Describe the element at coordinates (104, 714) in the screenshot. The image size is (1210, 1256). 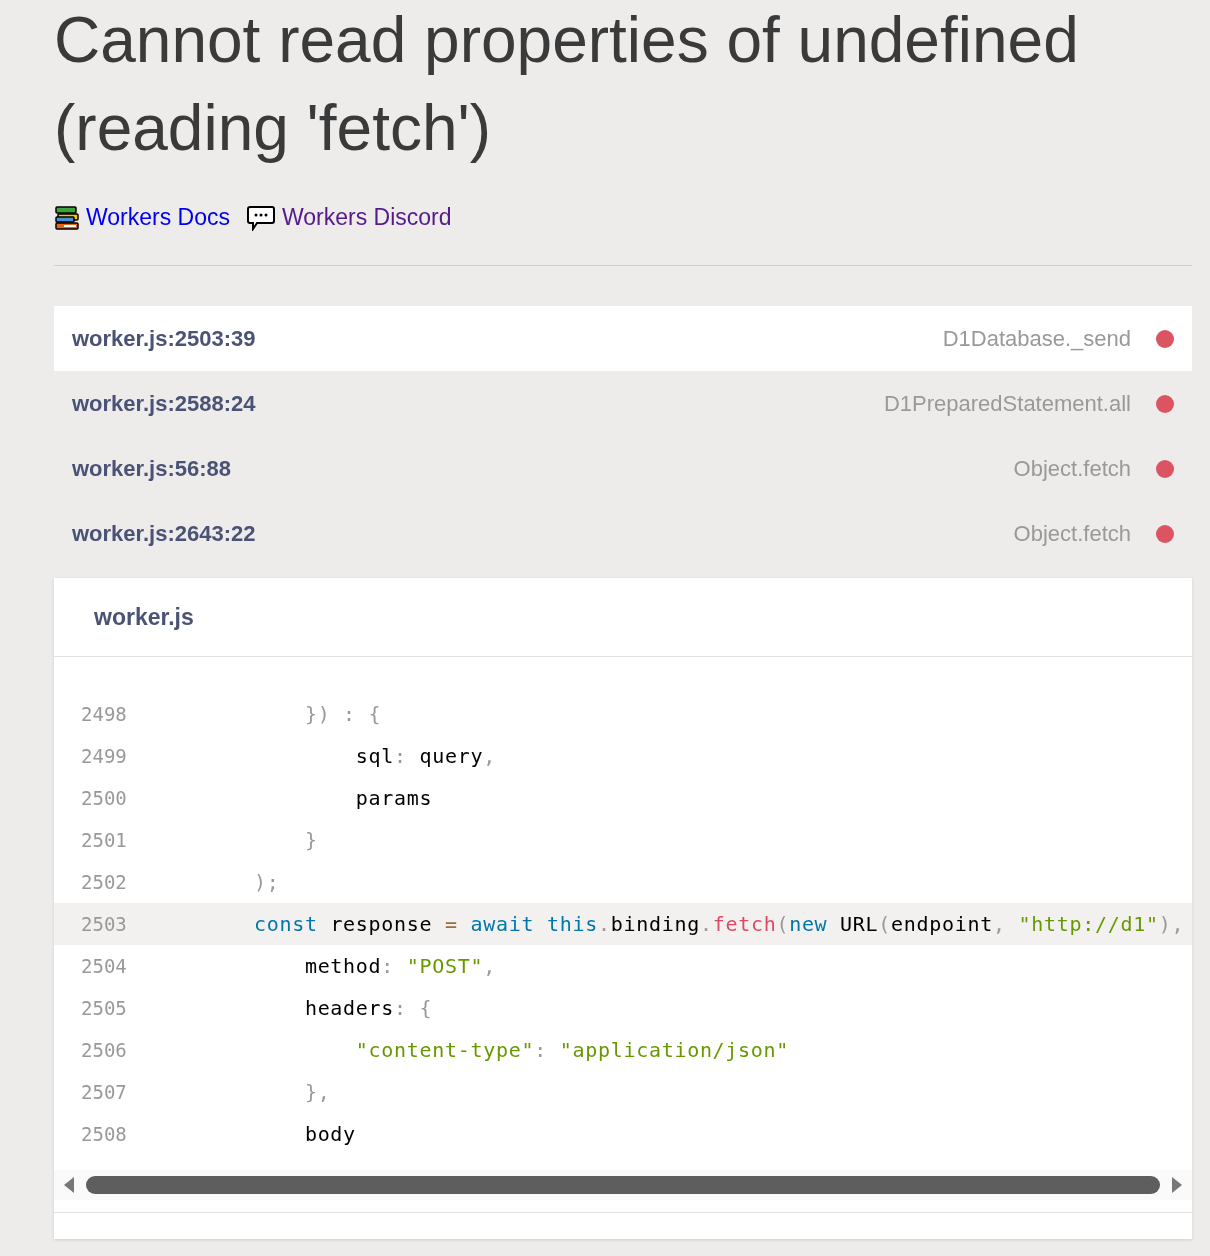
I see `line-number: 2498` at that location.